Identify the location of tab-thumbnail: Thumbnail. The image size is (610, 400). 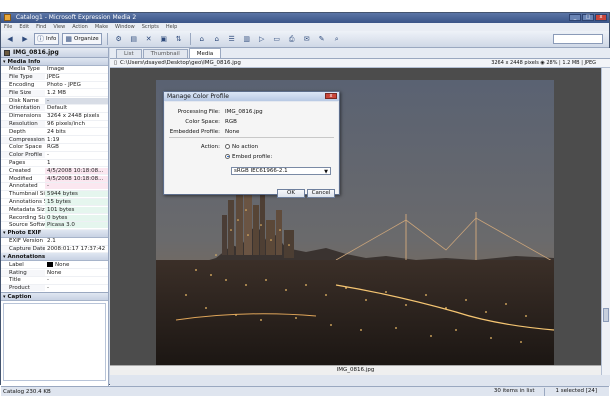
(165, 53).